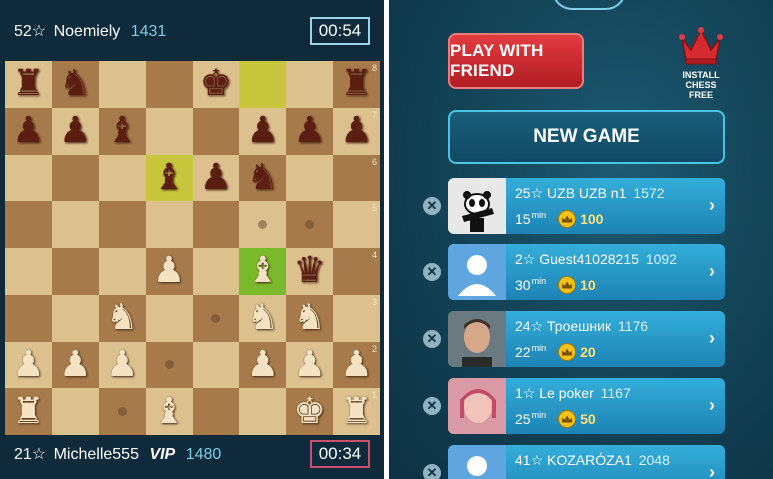 The width and height of the screenshot is (773, 479). I want to click on square-d1: ♝, so click(169, 411).